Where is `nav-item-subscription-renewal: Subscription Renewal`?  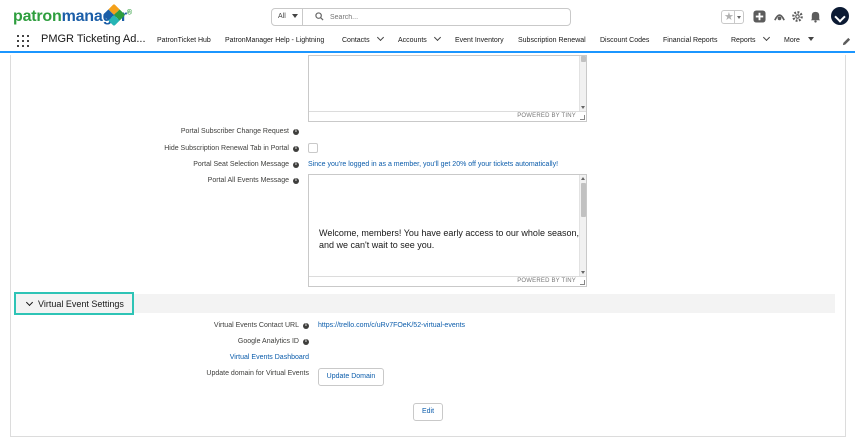 nav-item-subscription-renewal: Subscription Renewal is located at coordinates (552, 40).